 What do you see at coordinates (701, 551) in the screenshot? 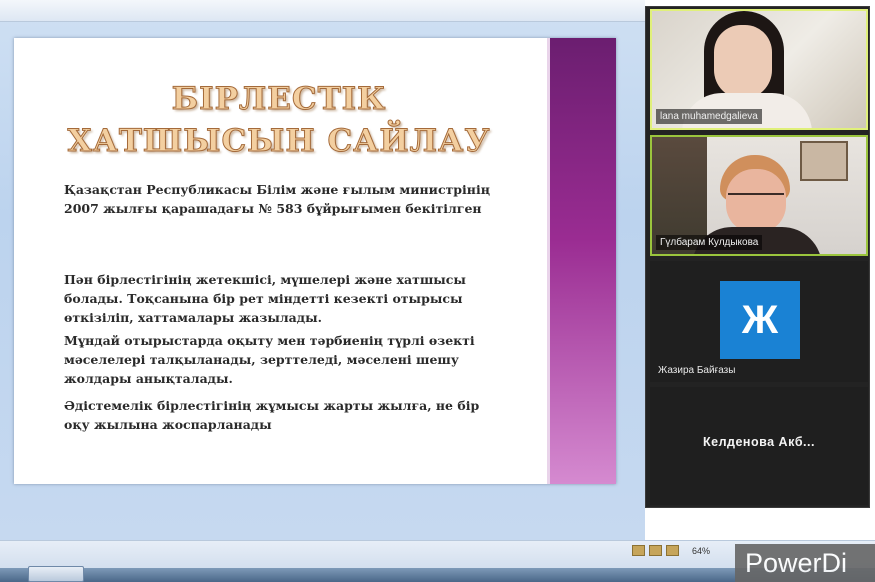
I see `zoom-level: 64%` at bounding box center [701, 551].